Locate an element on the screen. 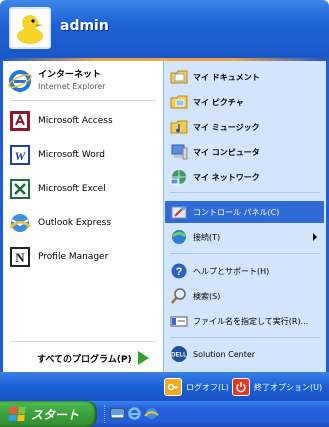 The image size is (329, 427). start-label: スタート is located at coordinates (55, 414).